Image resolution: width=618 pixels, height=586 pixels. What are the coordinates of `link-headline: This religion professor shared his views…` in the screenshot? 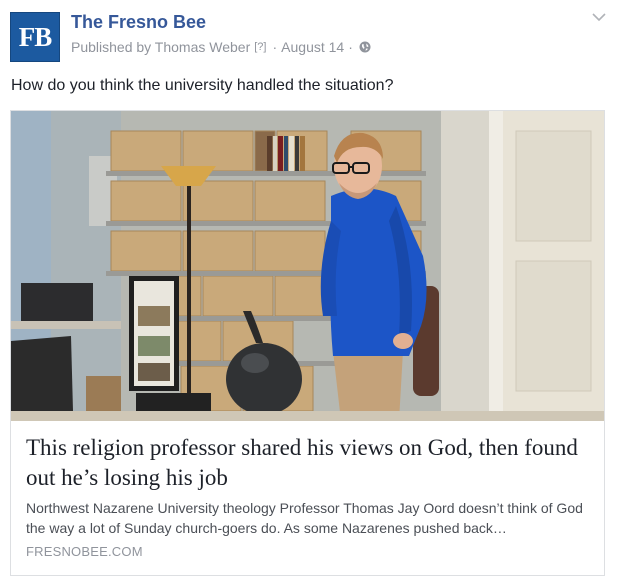 It's located at (308, 463).